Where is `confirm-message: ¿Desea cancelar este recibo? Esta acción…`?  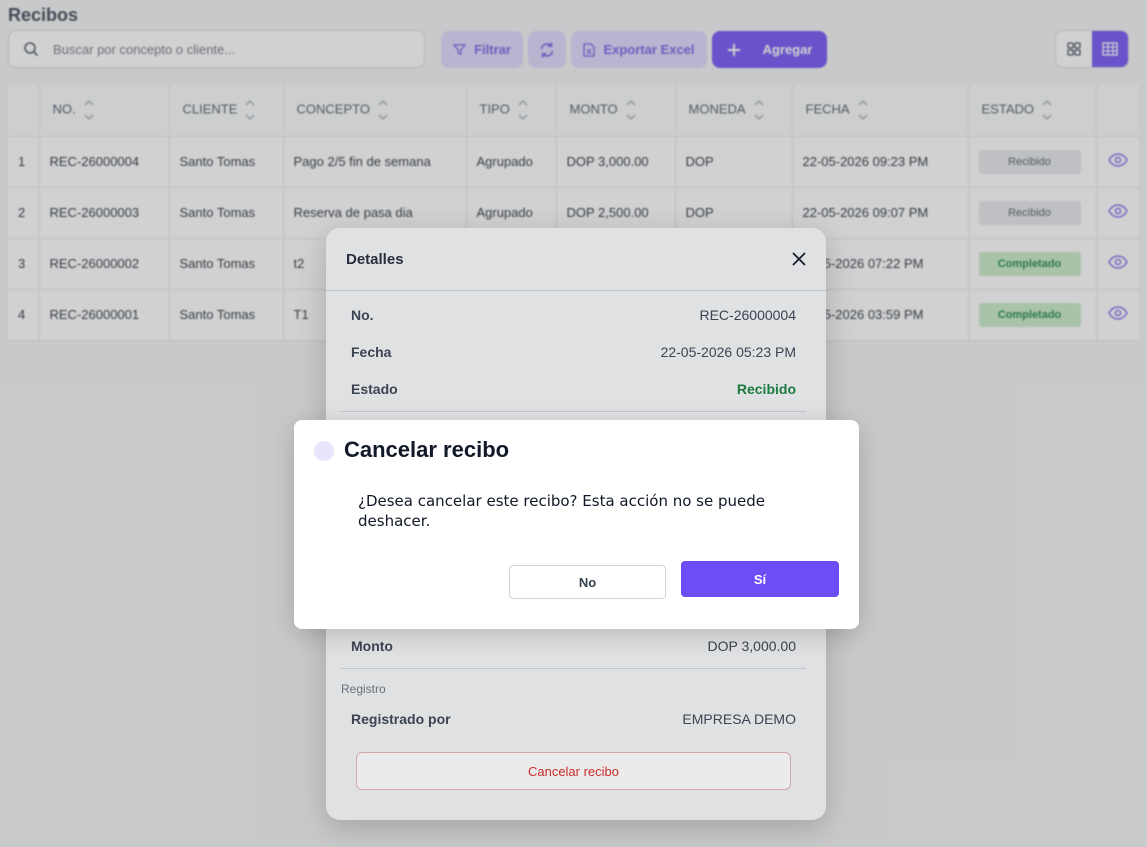
confirm-message: ¿Desea cancelar este recibo? Esta acción… is located at coordinates (561, 511).